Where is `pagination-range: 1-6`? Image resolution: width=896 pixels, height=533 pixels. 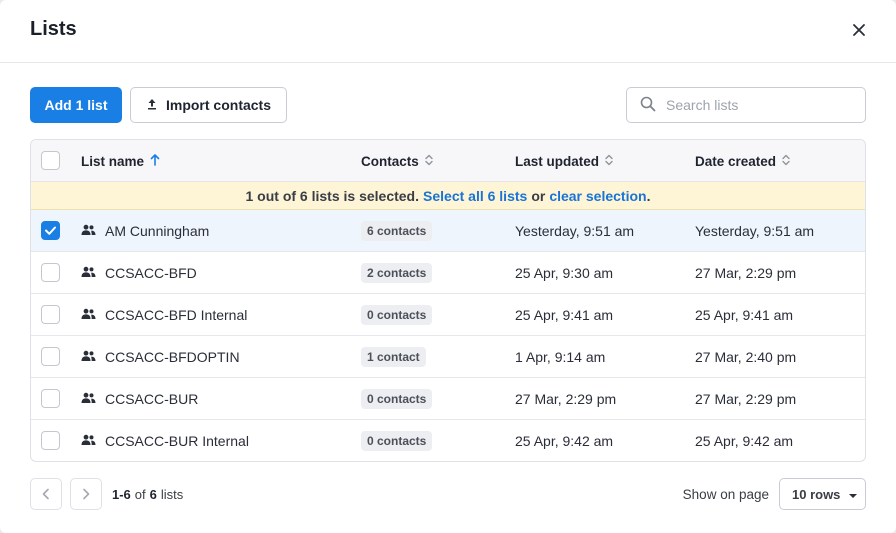 pagination-range: 1-6 is located at coordinates (121, 494).